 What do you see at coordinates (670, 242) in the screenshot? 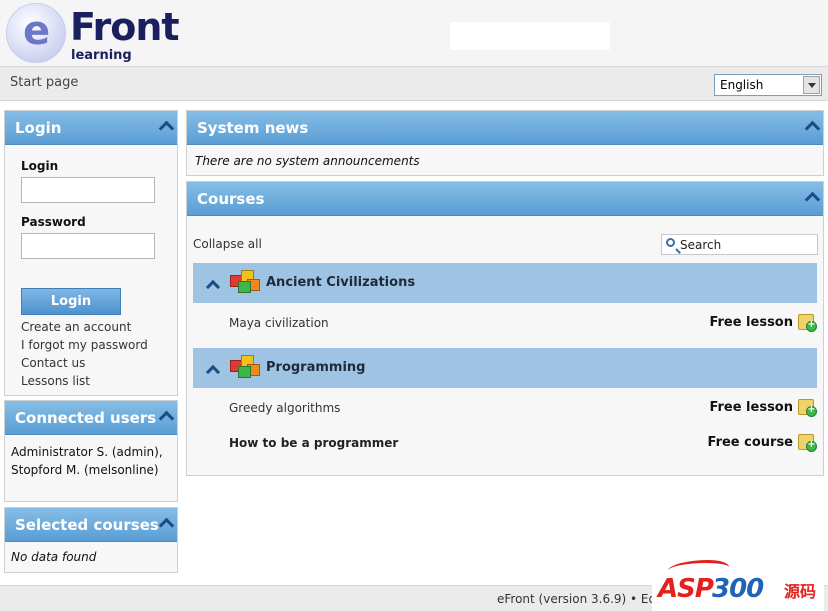
I see `search-icon` at bounding box center [670, 242].